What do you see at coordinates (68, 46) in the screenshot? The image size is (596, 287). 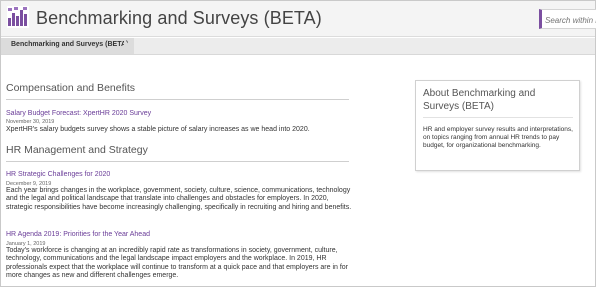 I see `breadcrumb-item-current: Benchmarking and Surveys (BETA)` at bounding box center [68, 46].